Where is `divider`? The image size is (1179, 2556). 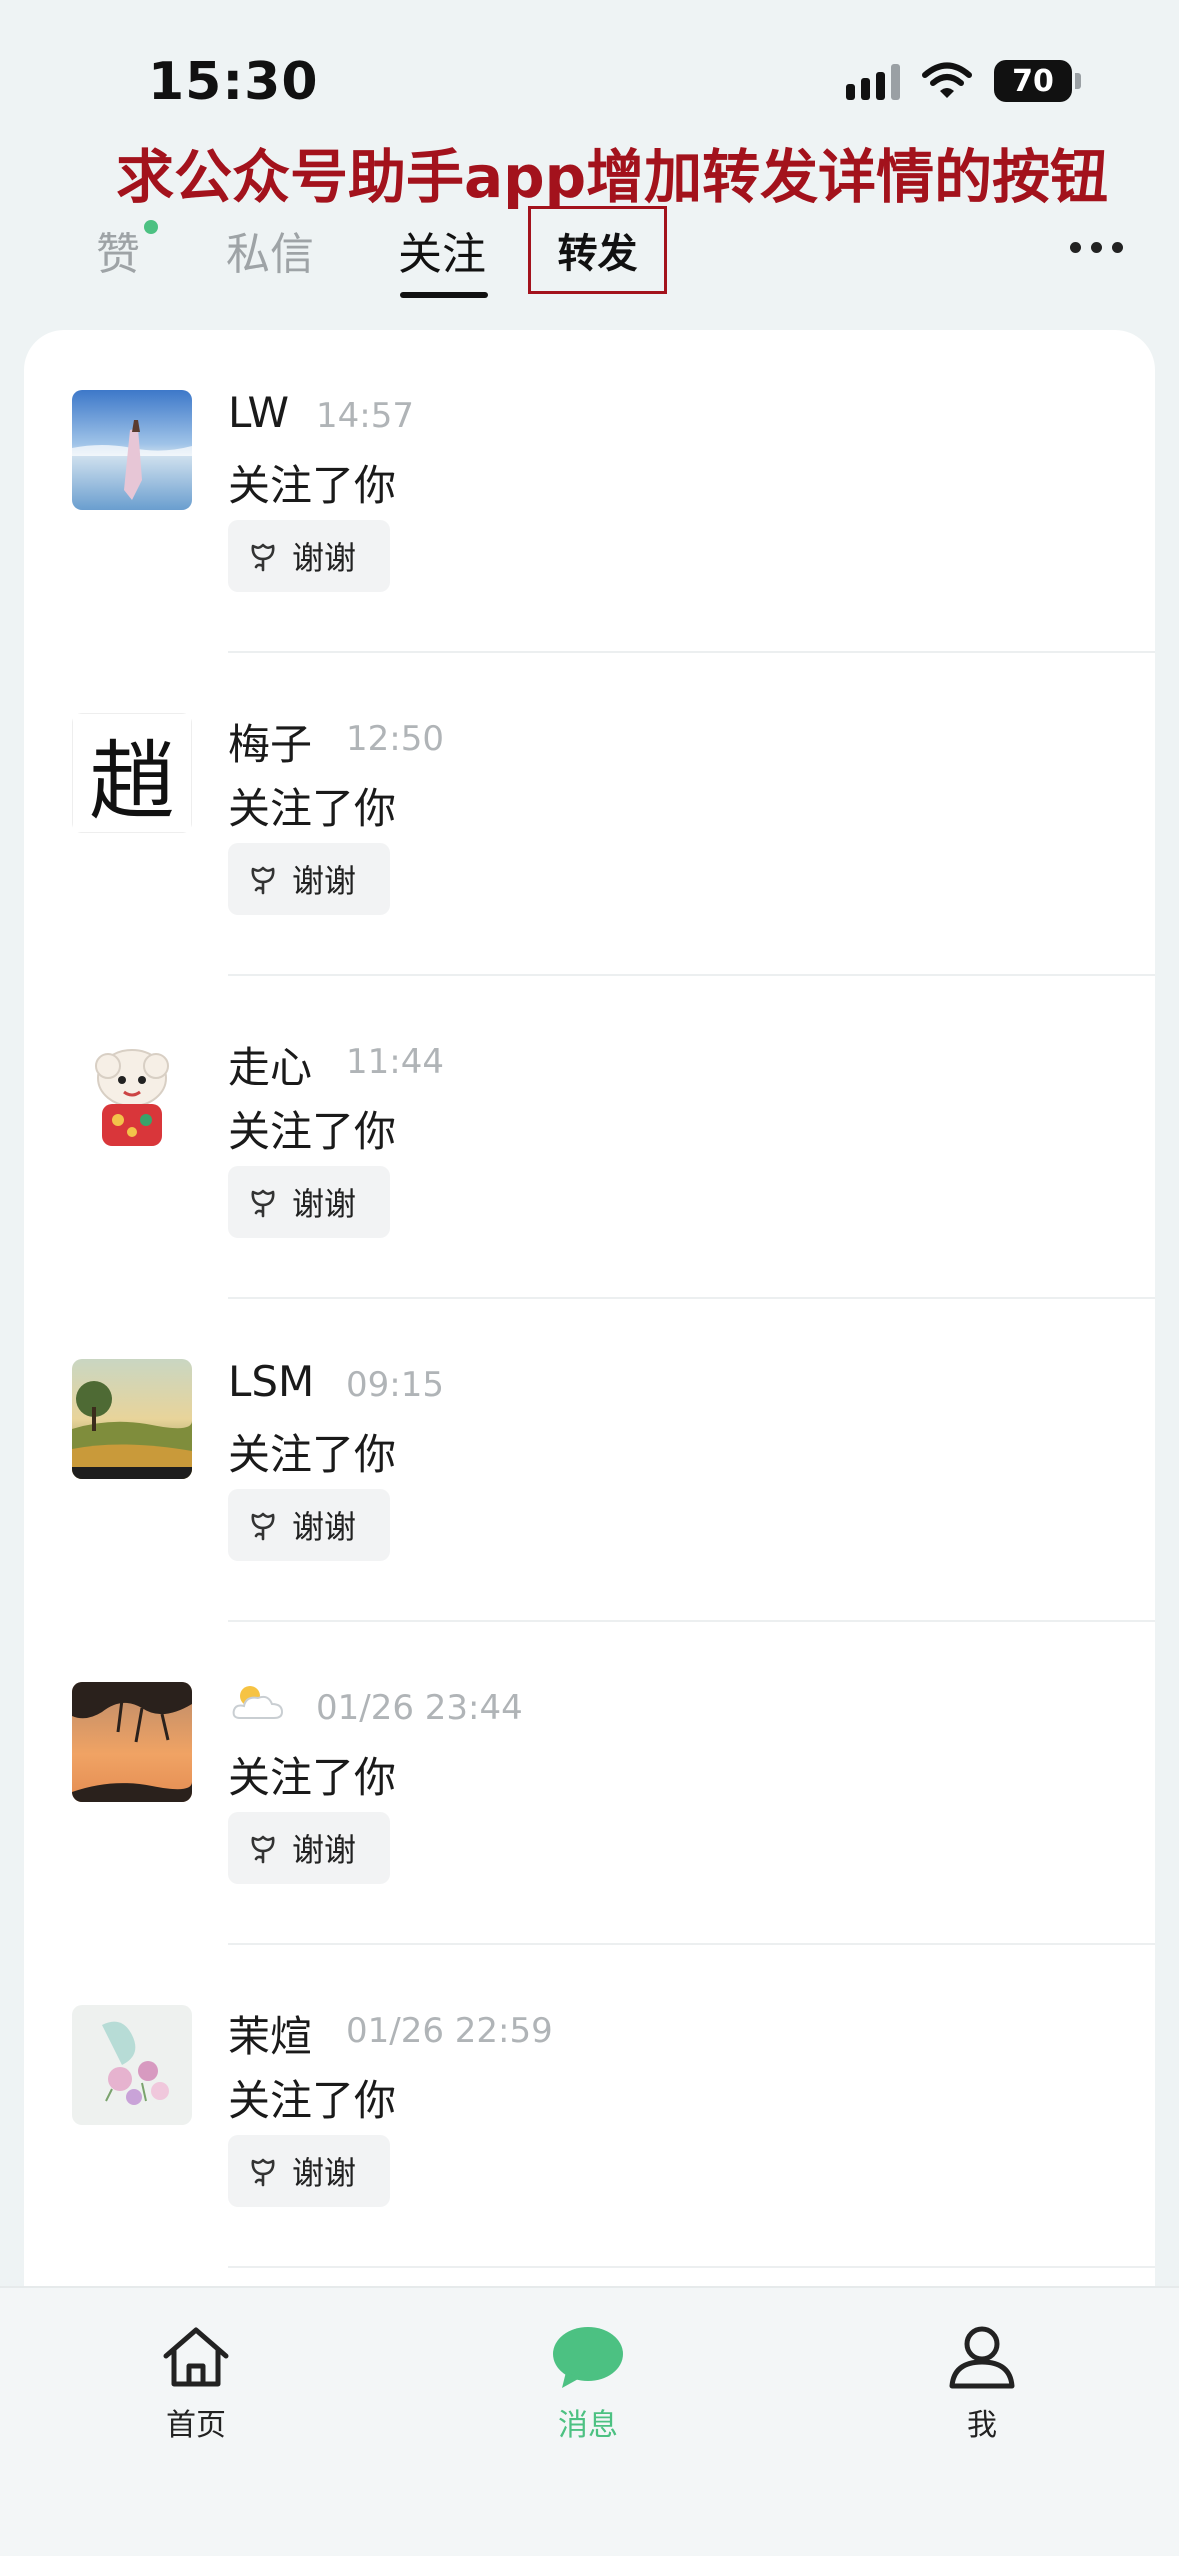 divider is located at coordinates (691, 2267).